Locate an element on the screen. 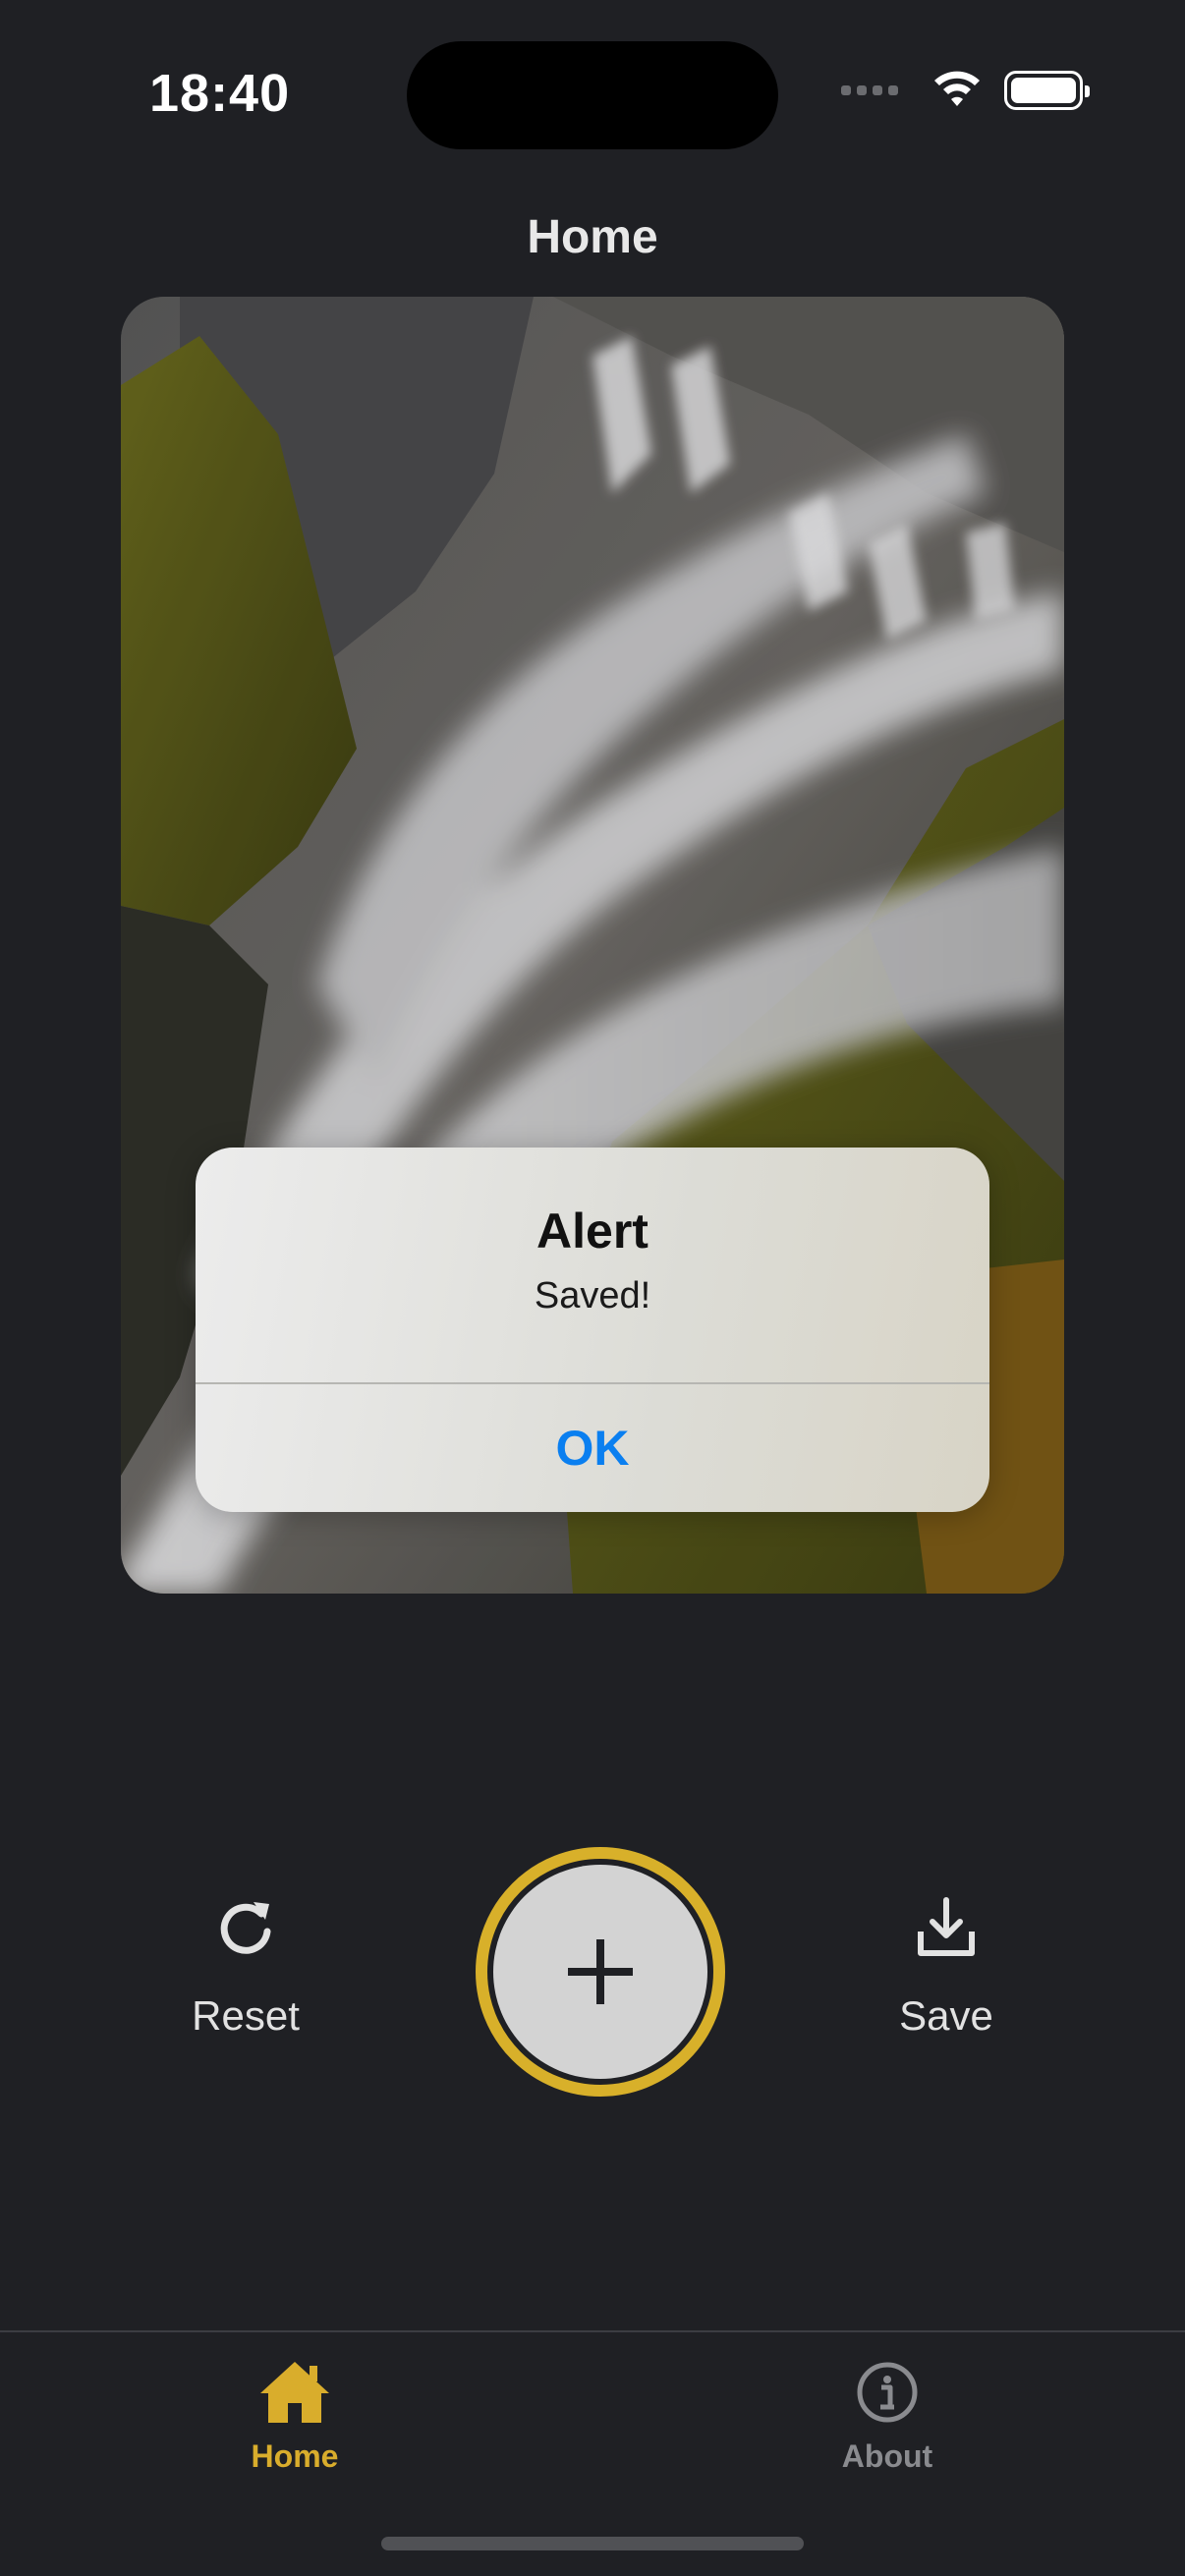 Image resolution: width=1185 pixels, height=2576 pixels. reset-label: Reset is located at coordinates (246, 2015).